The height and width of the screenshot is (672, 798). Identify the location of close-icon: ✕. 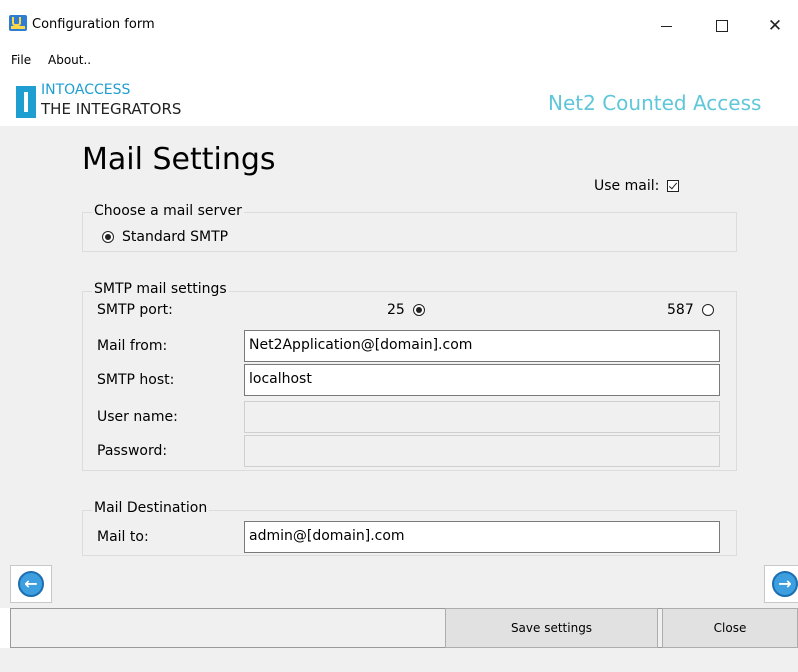
(775, 25).